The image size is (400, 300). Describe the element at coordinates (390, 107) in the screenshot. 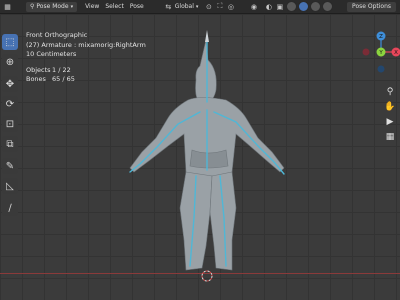

I see `pan-hand-icon: ✋` at that location.